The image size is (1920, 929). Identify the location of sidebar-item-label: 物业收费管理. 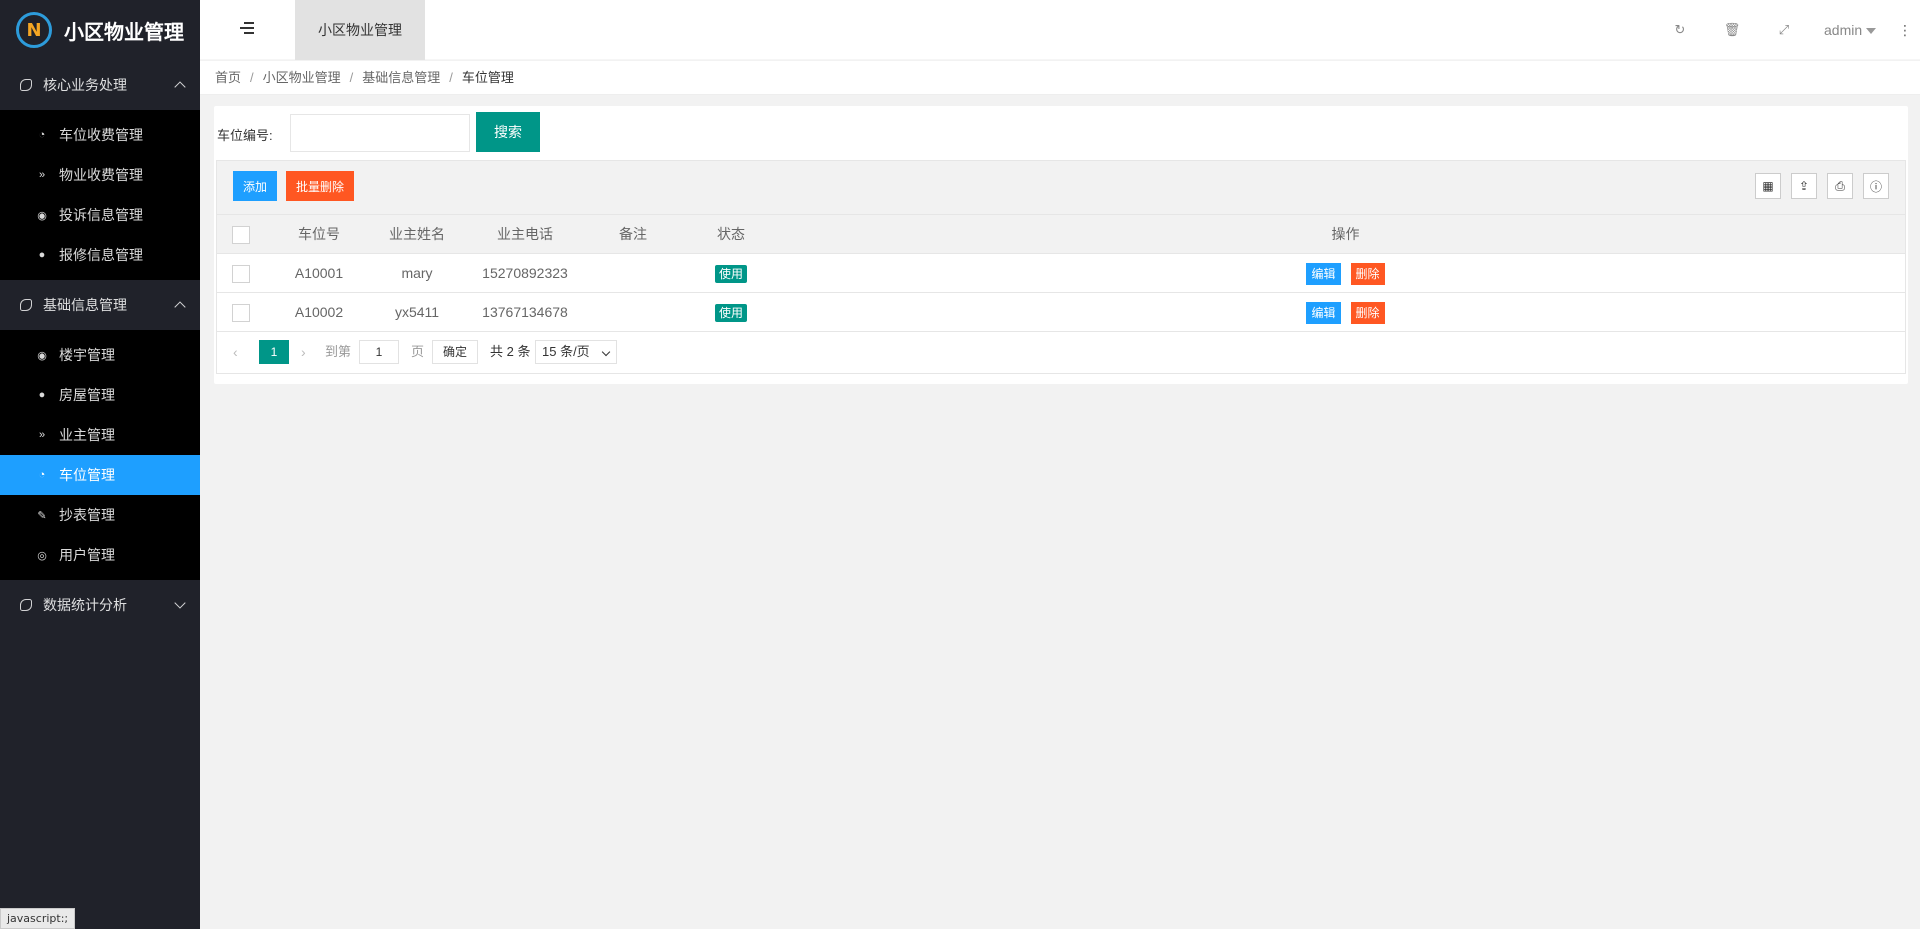
(101, 175).